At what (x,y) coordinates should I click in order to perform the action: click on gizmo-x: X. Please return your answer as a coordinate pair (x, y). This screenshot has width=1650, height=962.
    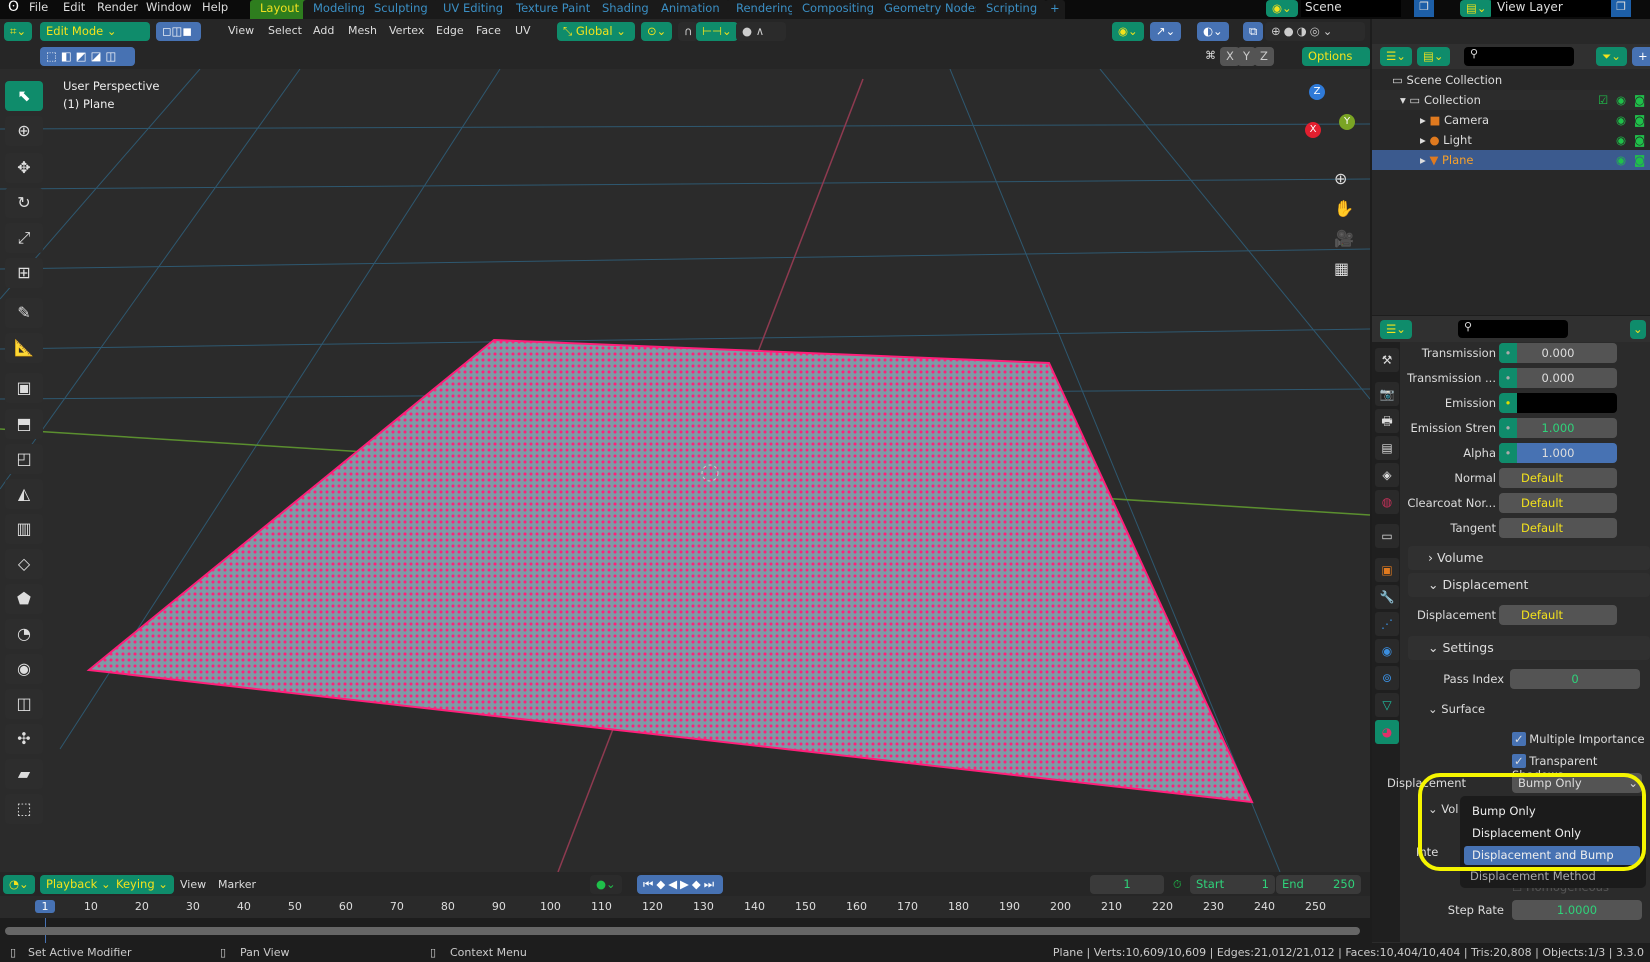
    Looking at the image, I should click on (1313, 130).